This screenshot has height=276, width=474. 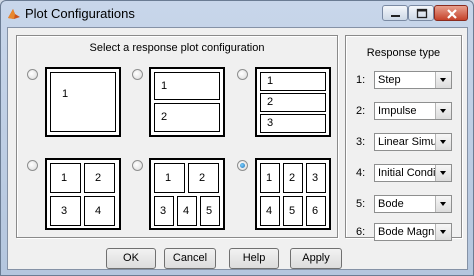 I want to click on config-cell: 6, so click(x=316, y=211).